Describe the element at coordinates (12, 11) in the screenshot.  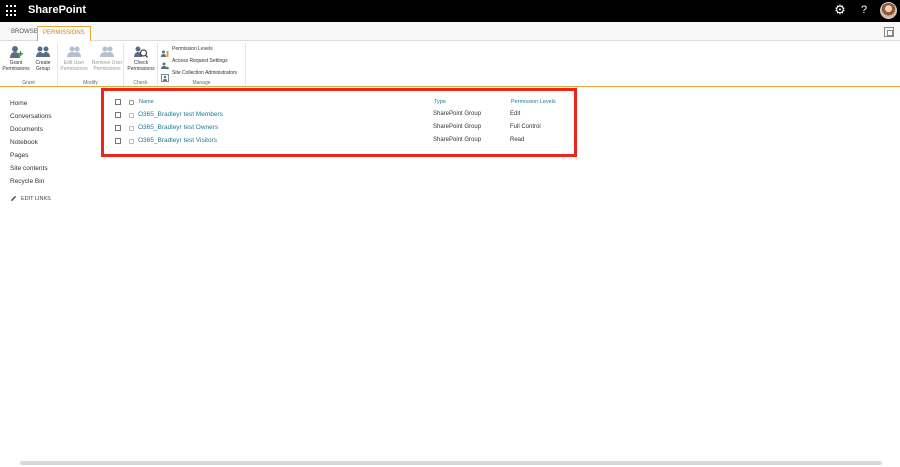
I see `app-launcher-icon` at that location.